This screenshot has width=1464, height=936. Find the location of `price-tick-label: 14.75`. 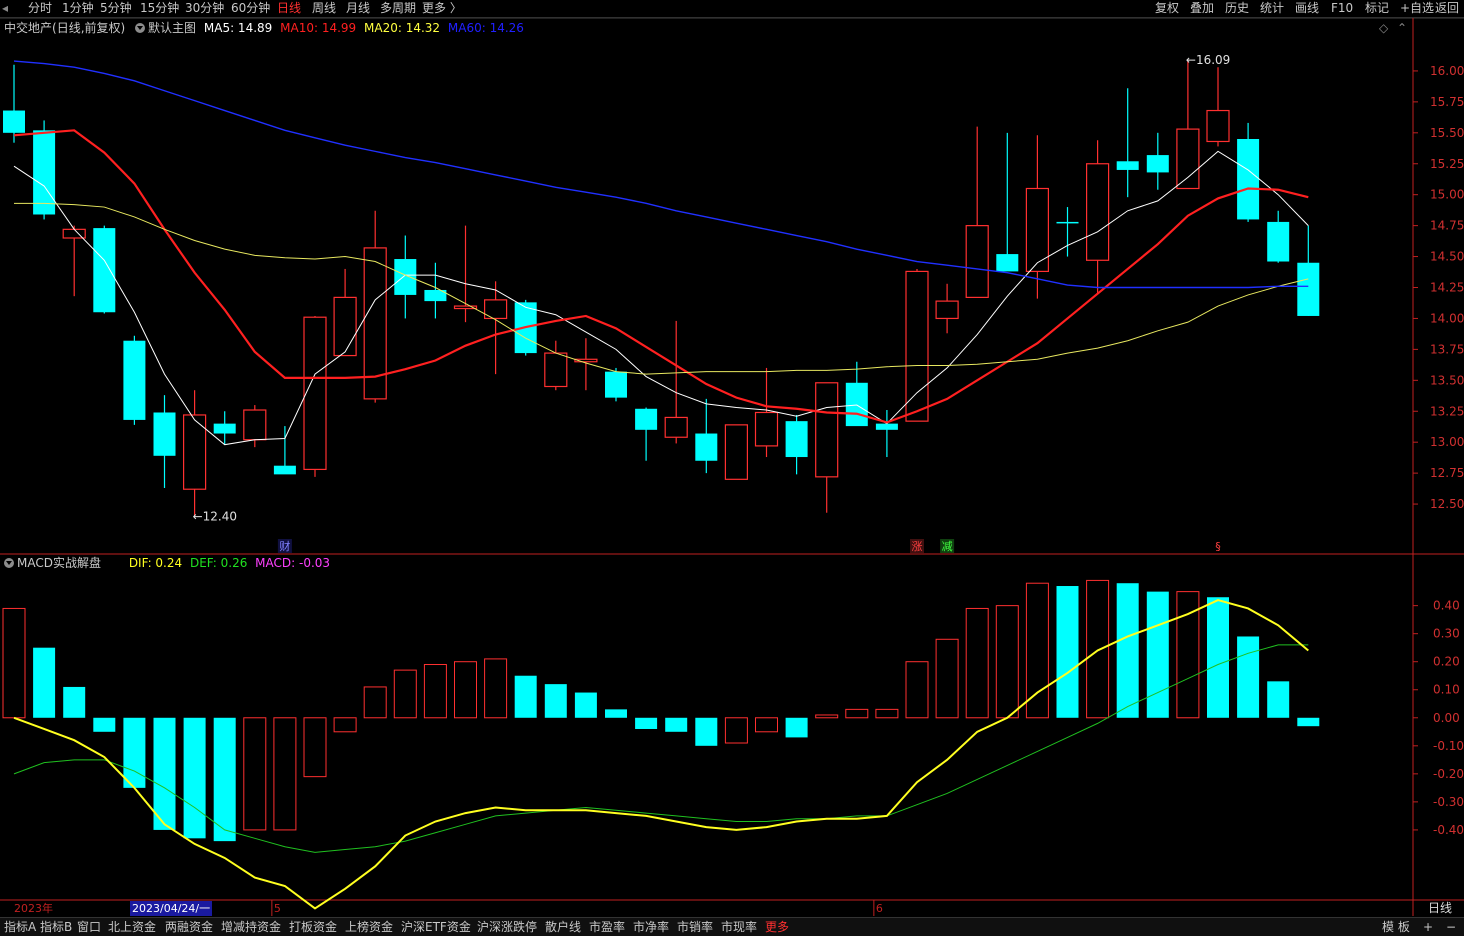

price-tick-label: 14.75 is located at coordinates (1447, 226).